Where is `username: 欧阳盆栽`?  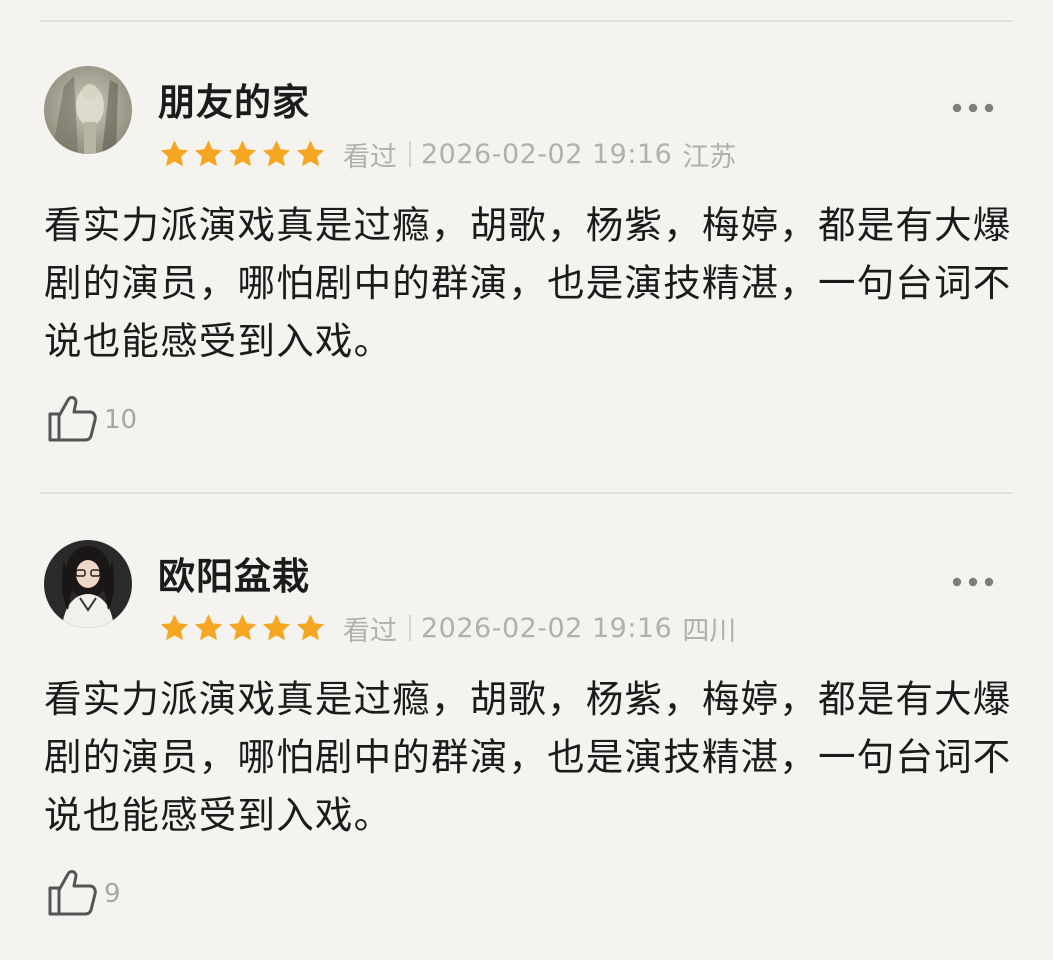
username: 欧阳盆栽 is located at coordinates (234, 573).